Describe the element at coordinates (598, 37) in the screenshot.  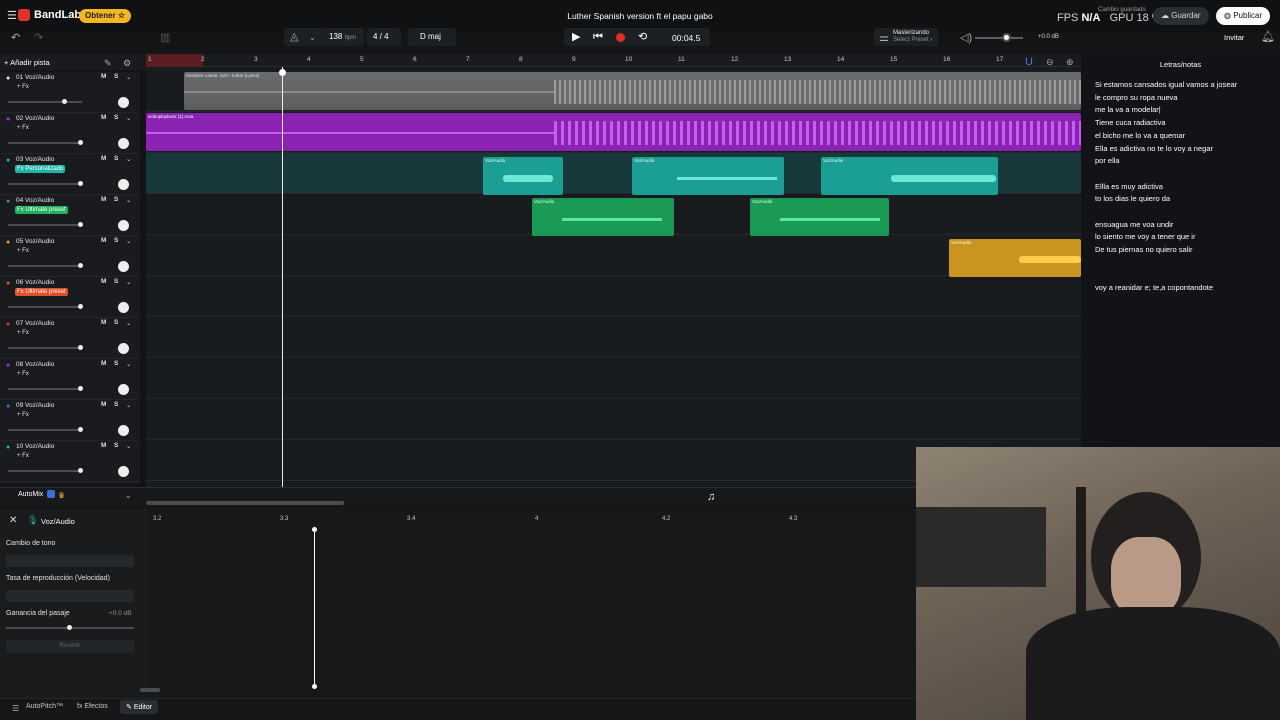
I see `skip-back-icon: ⏮` at that location.